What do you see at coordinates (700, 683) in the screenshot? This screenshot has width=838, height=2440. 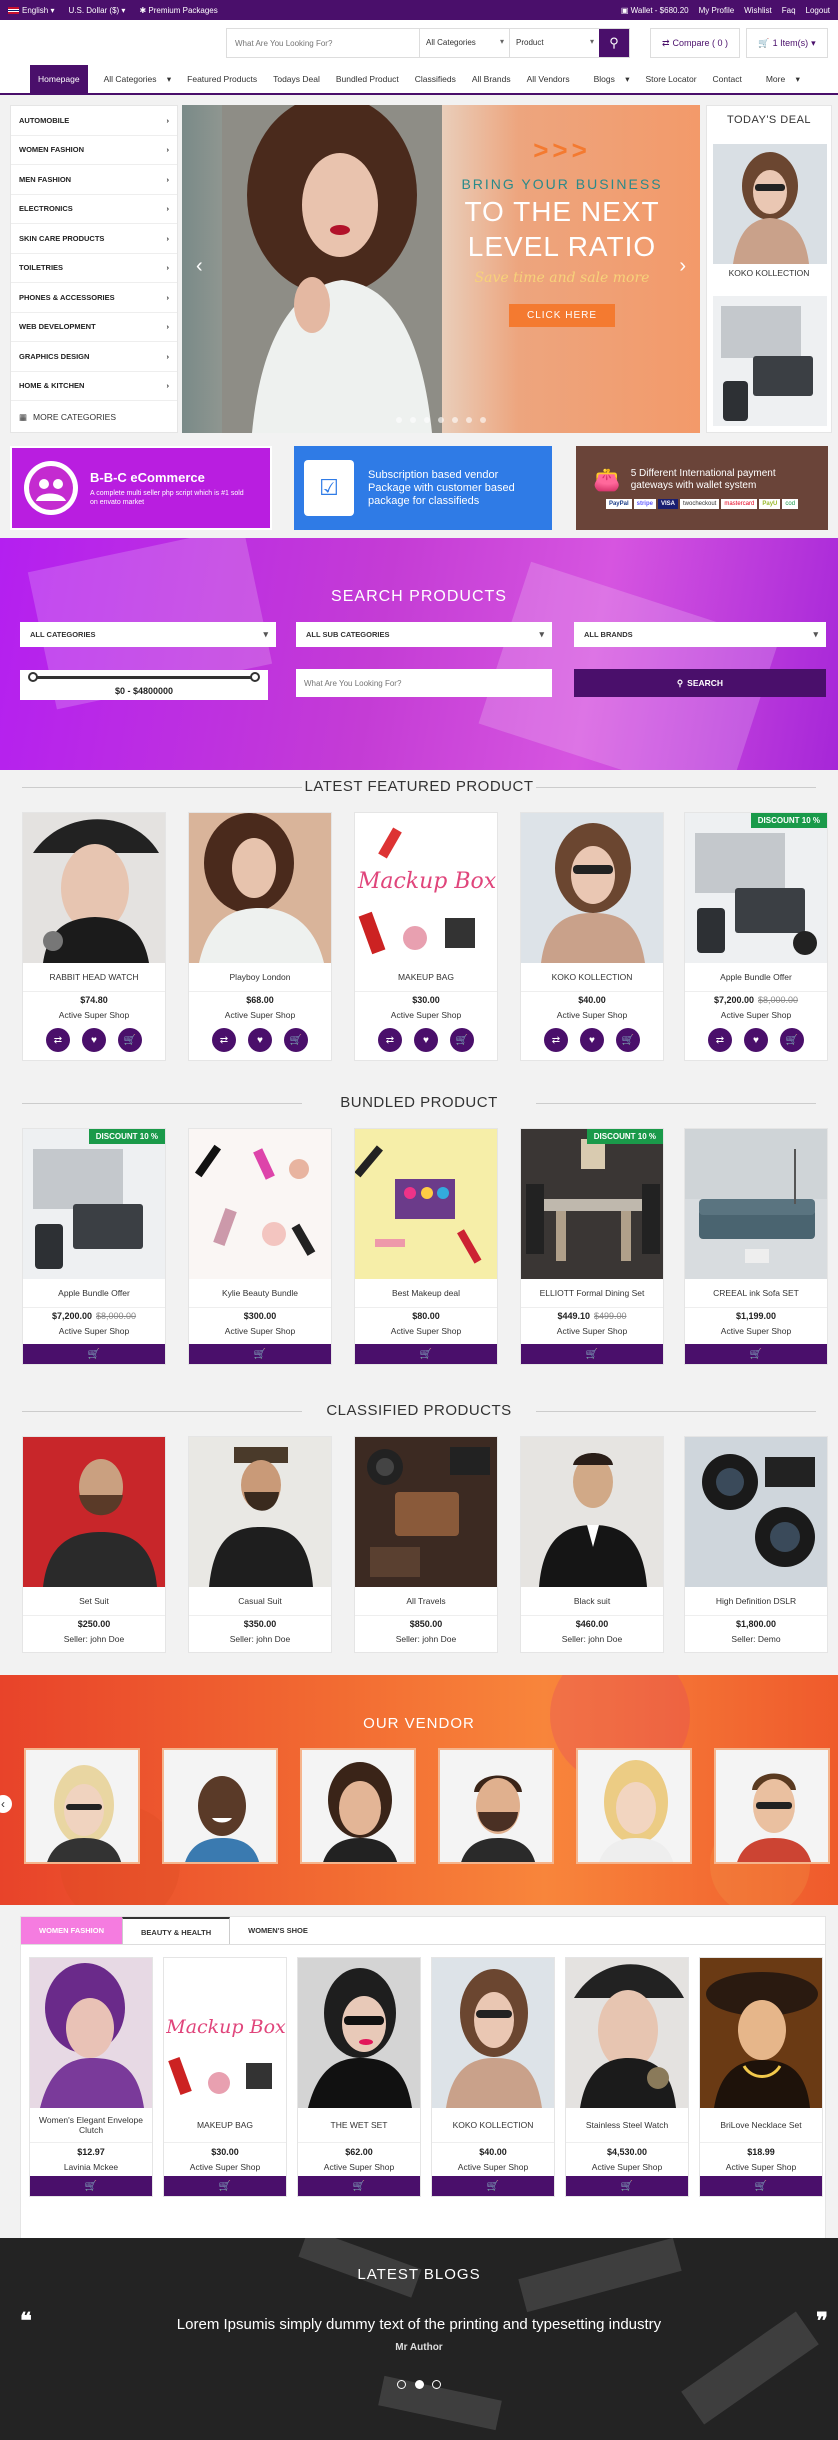 I see `product-search-button: ⚲ SEARCH` at bounding box center [700, 683].